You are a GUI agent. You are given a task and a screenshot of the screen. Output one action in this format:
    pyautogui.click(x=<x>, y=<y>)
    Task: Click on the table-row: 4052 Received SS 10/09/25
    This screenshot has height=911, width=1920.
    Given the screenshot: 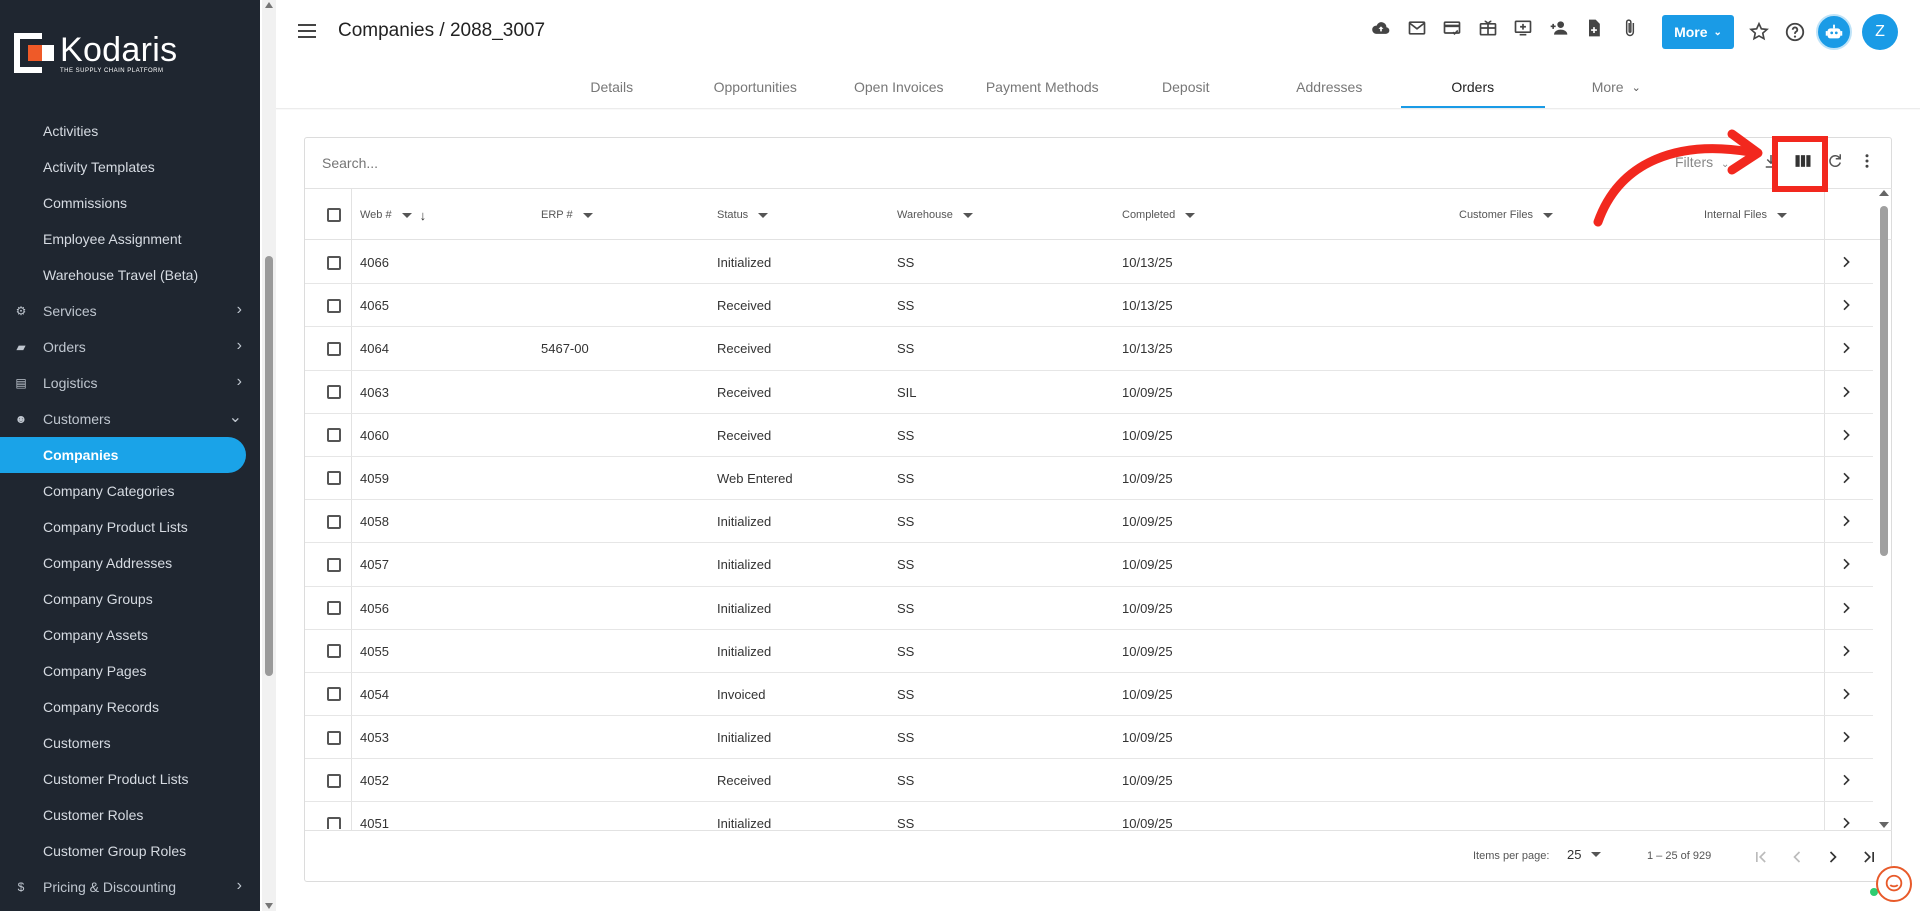 What is the action you would take?
    pyautogui.click(x=1089, y=781)
    